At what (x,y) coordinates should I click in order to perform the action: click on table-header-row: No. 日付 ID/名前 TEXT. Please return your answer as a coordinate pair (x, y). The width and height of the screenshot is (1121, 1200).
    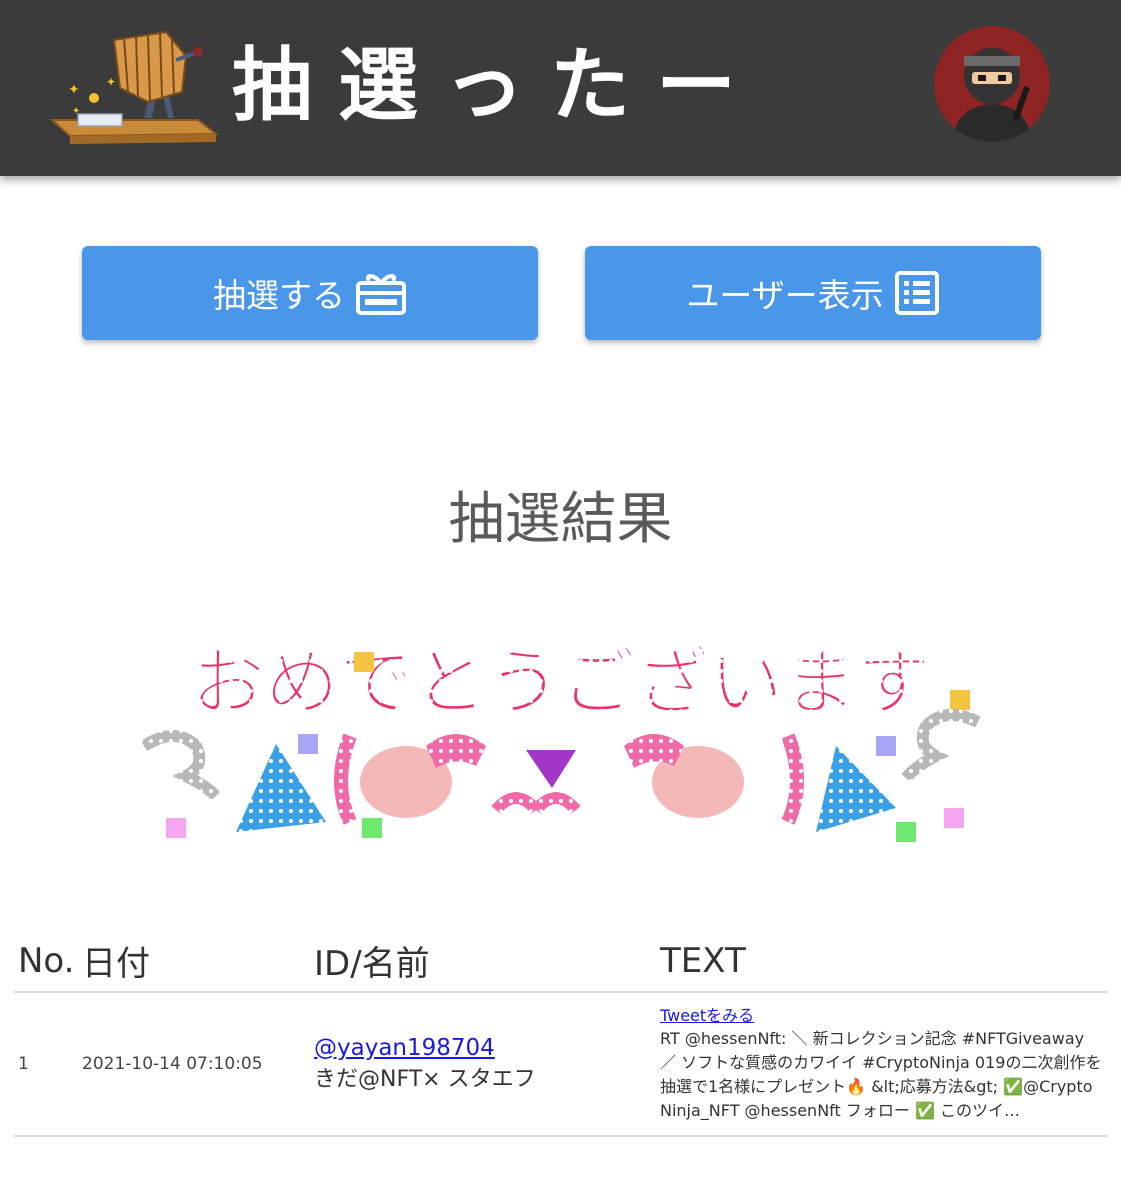
    Looking at the image, I should click on (561, 961).